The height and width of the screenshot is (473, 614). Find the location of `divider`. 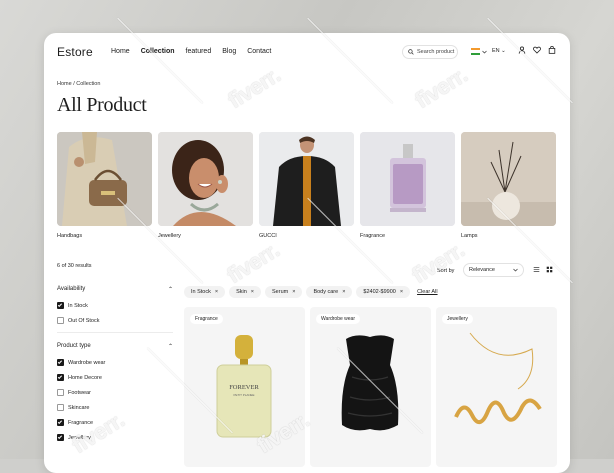

divider is located at coordinates (115, 332).